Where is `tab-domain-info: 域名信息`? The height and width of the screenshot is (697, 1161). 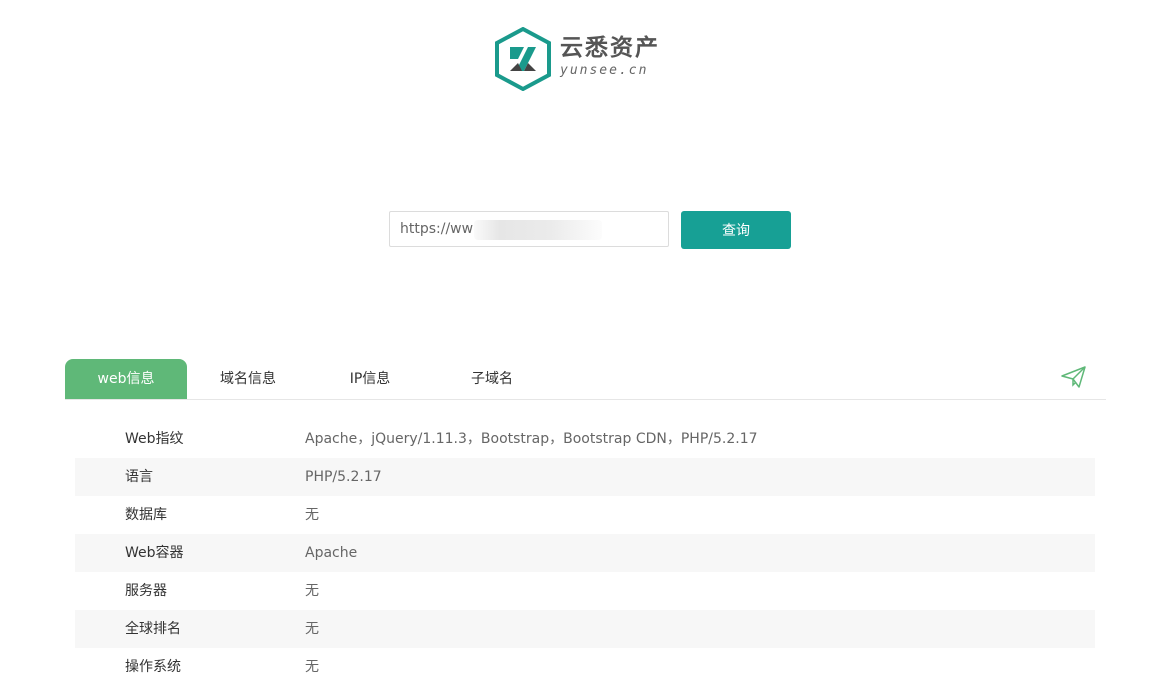 tab-domain-info: 域名信息 is located at coordinates (248, 379).